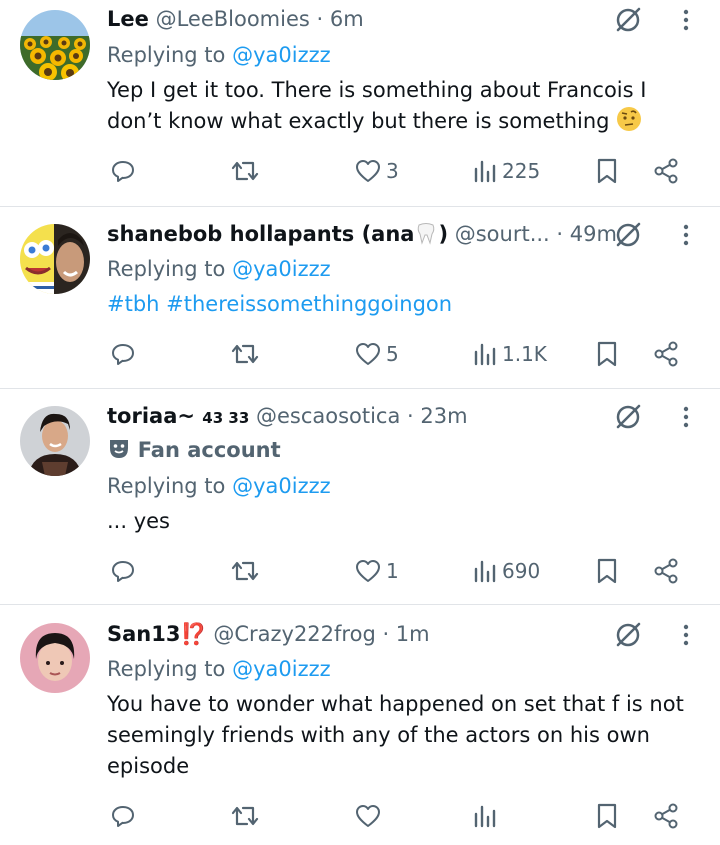 The image size is (720, 845). What do you see at coordinates (178, 416) in the screenshot?
I see `author-name: toriaa~ 43 33` at bounding box center [178, 416].